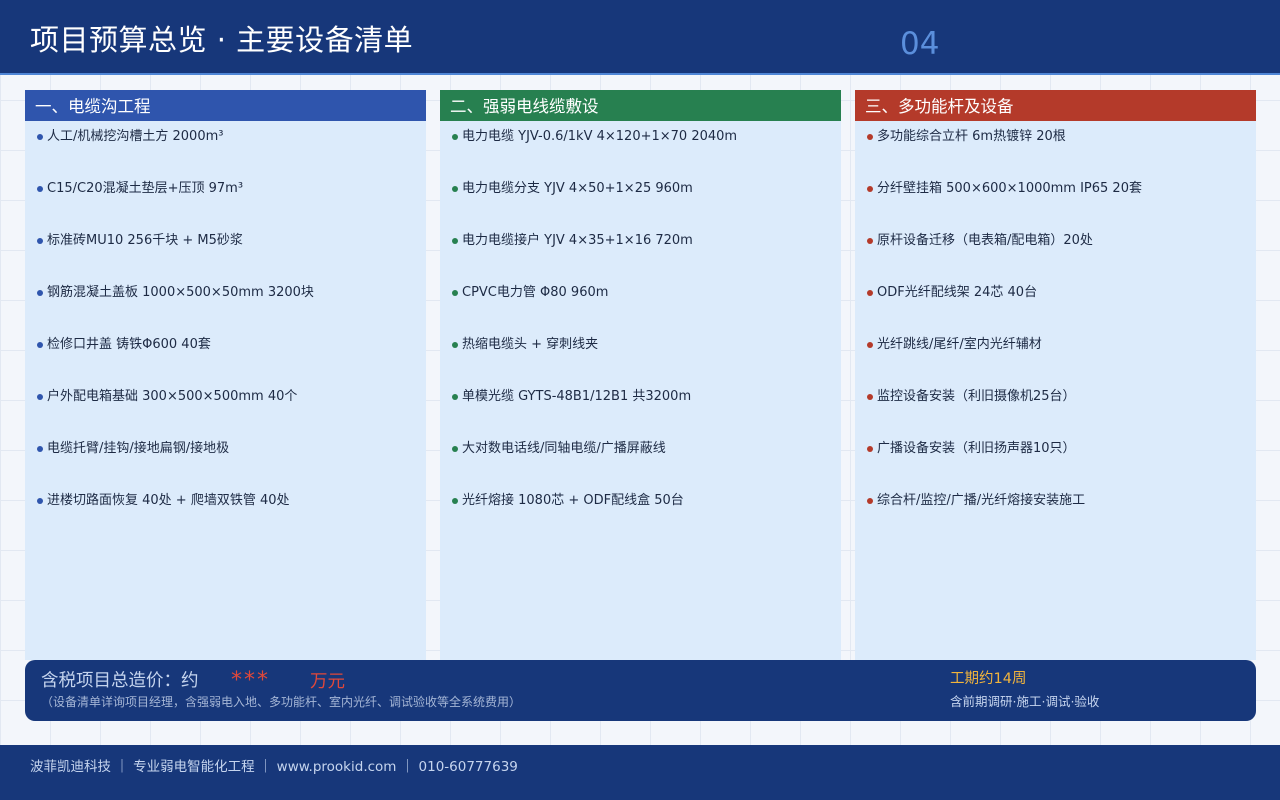 The height and width of the screenshot is (800, 1280). Describe the element at coordinates (535, 292) in the screenshot. I see `list-item-text: CPVC电力管 Φ80 960m` at that location.